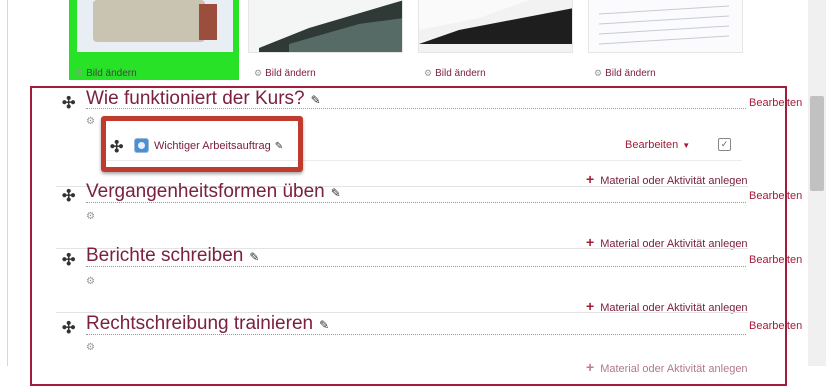 This screenshot has width=826, height=386. Describe the element at coordinates (207, 324) in the screenshot. I see `section-title: Rechtschreibung trainieren ✎` at that location.